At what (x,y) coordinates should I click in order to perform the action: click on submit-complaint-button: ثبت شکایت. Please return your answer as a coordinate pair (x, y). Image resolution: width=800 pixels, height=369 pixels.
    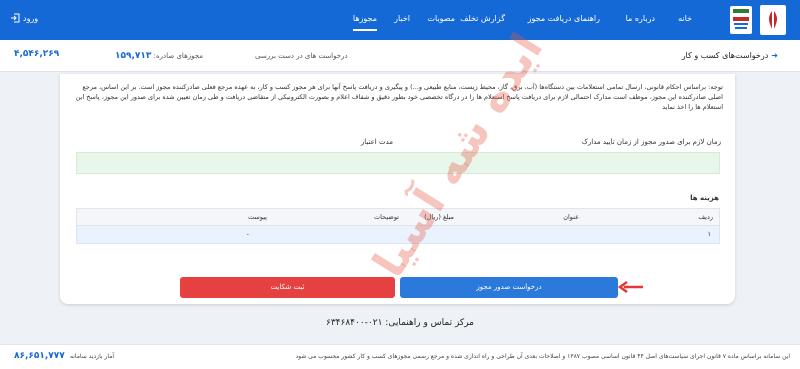
    Looking at the image, I should click on (287, 287).